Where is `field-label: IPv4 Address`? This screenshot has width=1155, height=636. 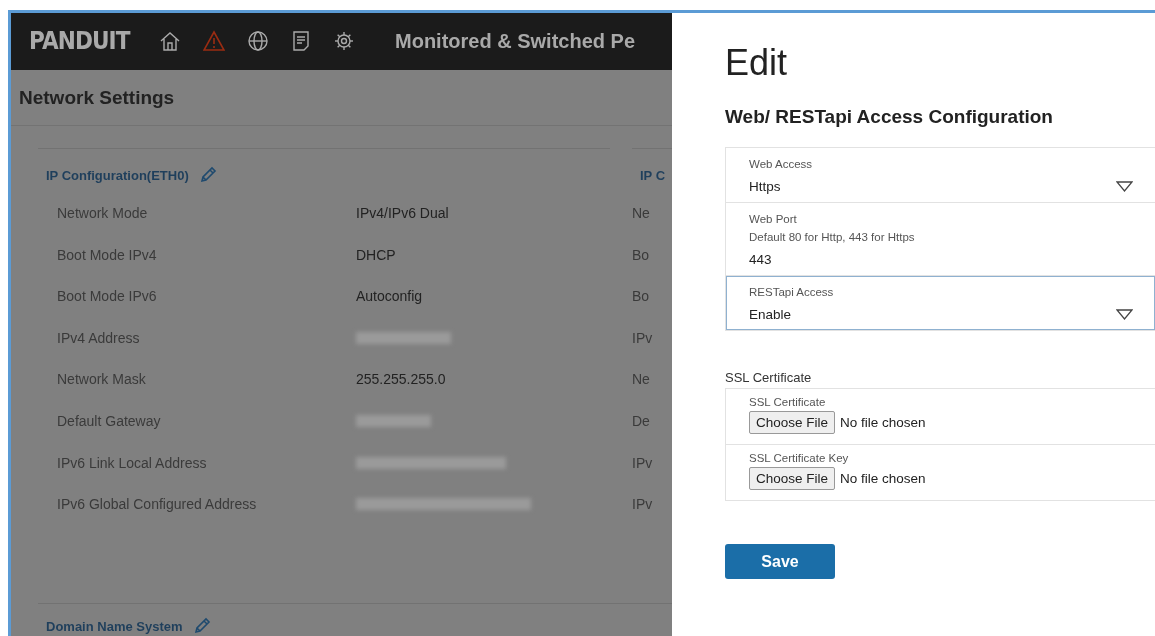 field-label: IPv4 Address is located at coordinates (98, 337).